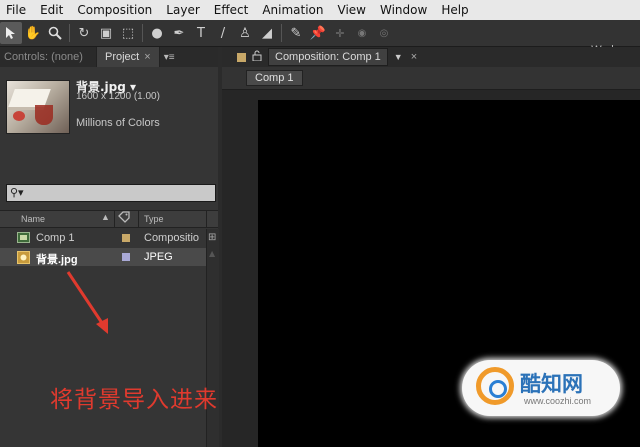 The image size is (640, 447). I want to click on composition-flow-tab: Comp 1, so click(274, 78).